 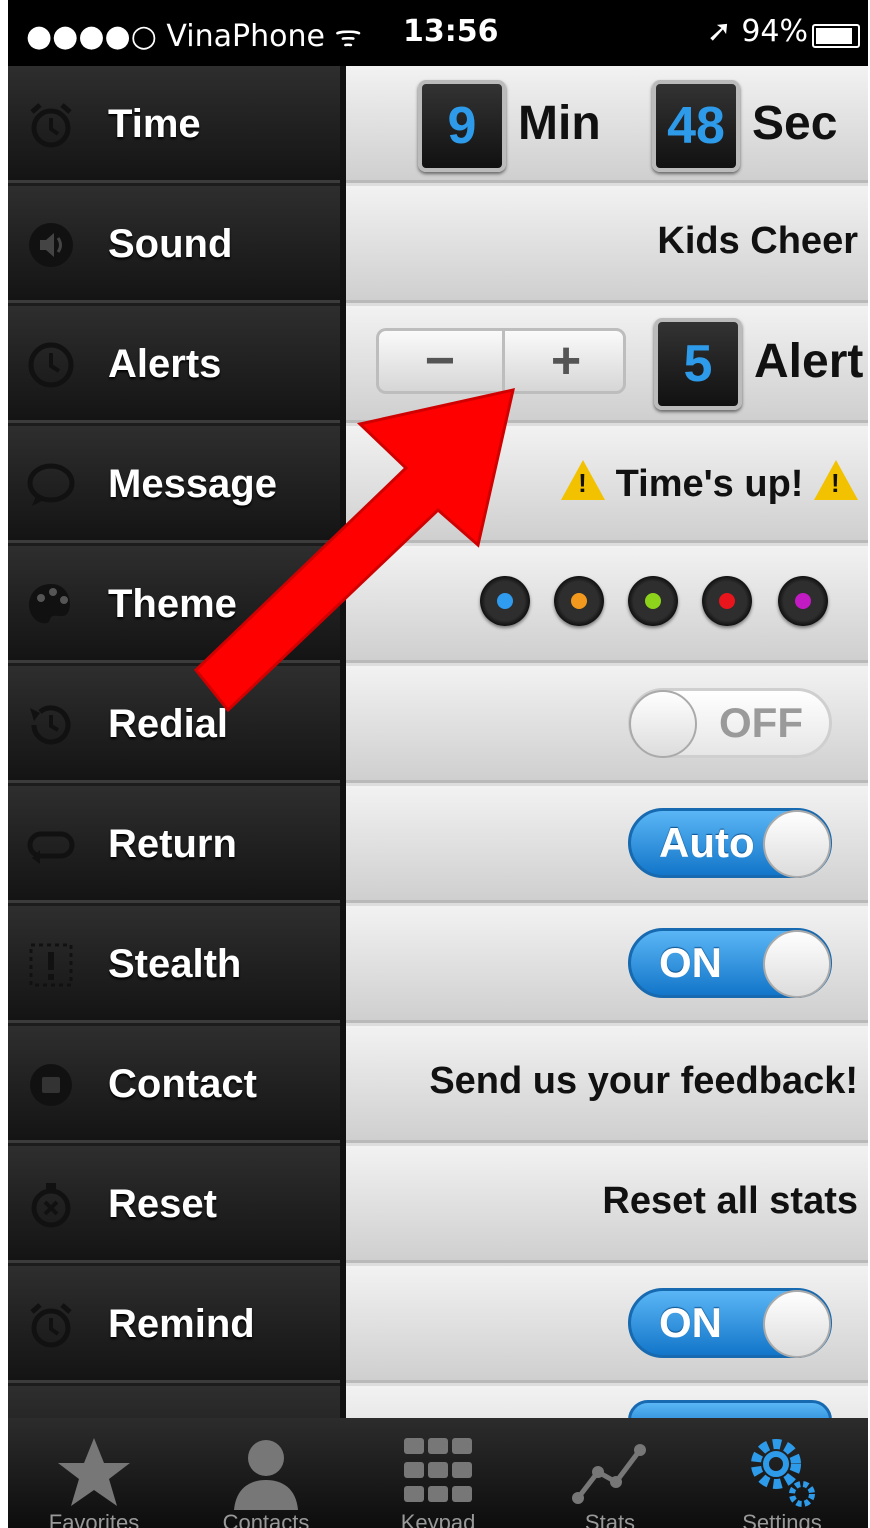 I want to click on return-row: Auto, so click(x=607, y=844).